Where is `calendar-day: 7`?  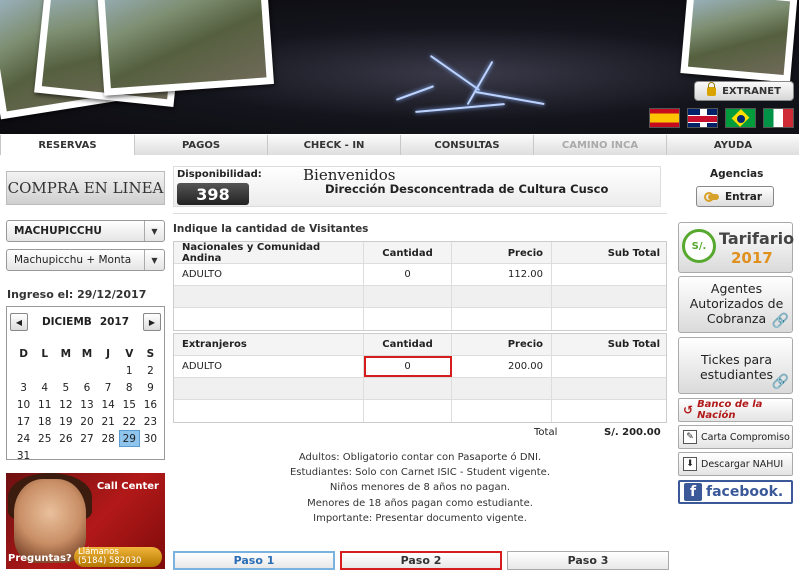
calendar-day: 7 is located at coordinates (108, 387).